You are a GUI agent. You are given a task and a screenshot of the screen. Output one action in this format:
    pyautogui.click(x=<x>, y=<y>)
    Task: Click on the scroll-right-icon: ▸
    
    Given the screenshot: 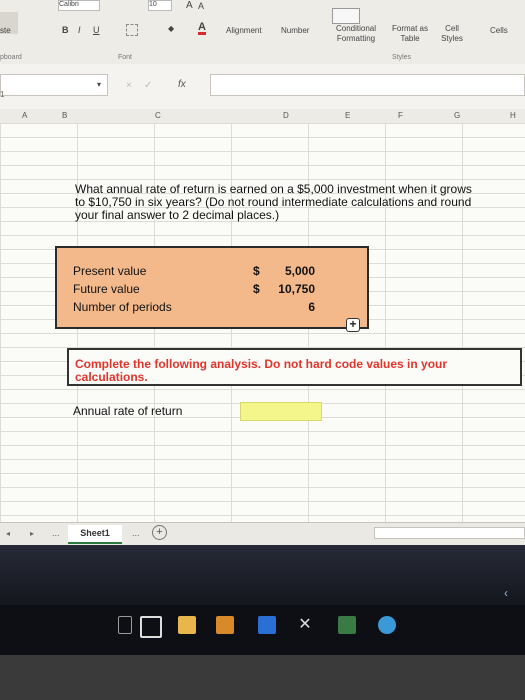 What is the action you would take?
    pyautogui.click(x=32, y=533)
    